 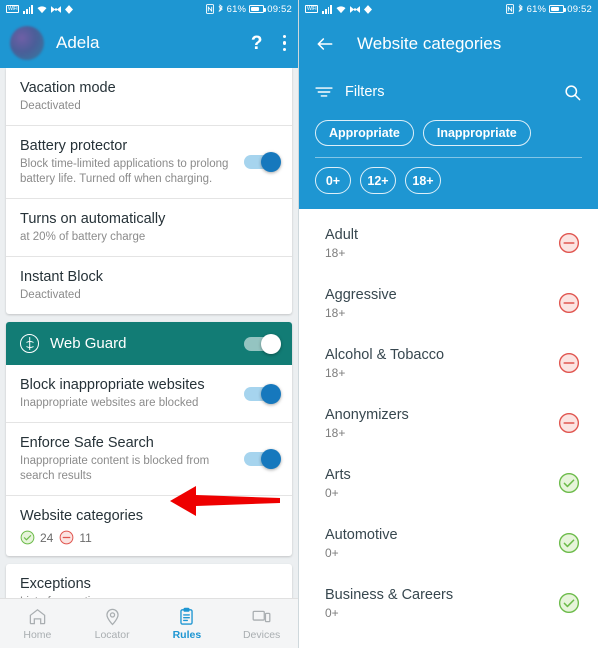 I want to click on location-pin-icon, so click(x=112, y=616).